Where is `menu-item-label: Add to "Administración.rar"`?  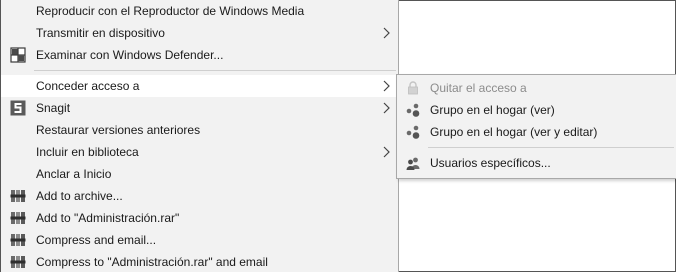 menu-item-label: Add to "Administración.rar" is located at coordinates (108, 218).